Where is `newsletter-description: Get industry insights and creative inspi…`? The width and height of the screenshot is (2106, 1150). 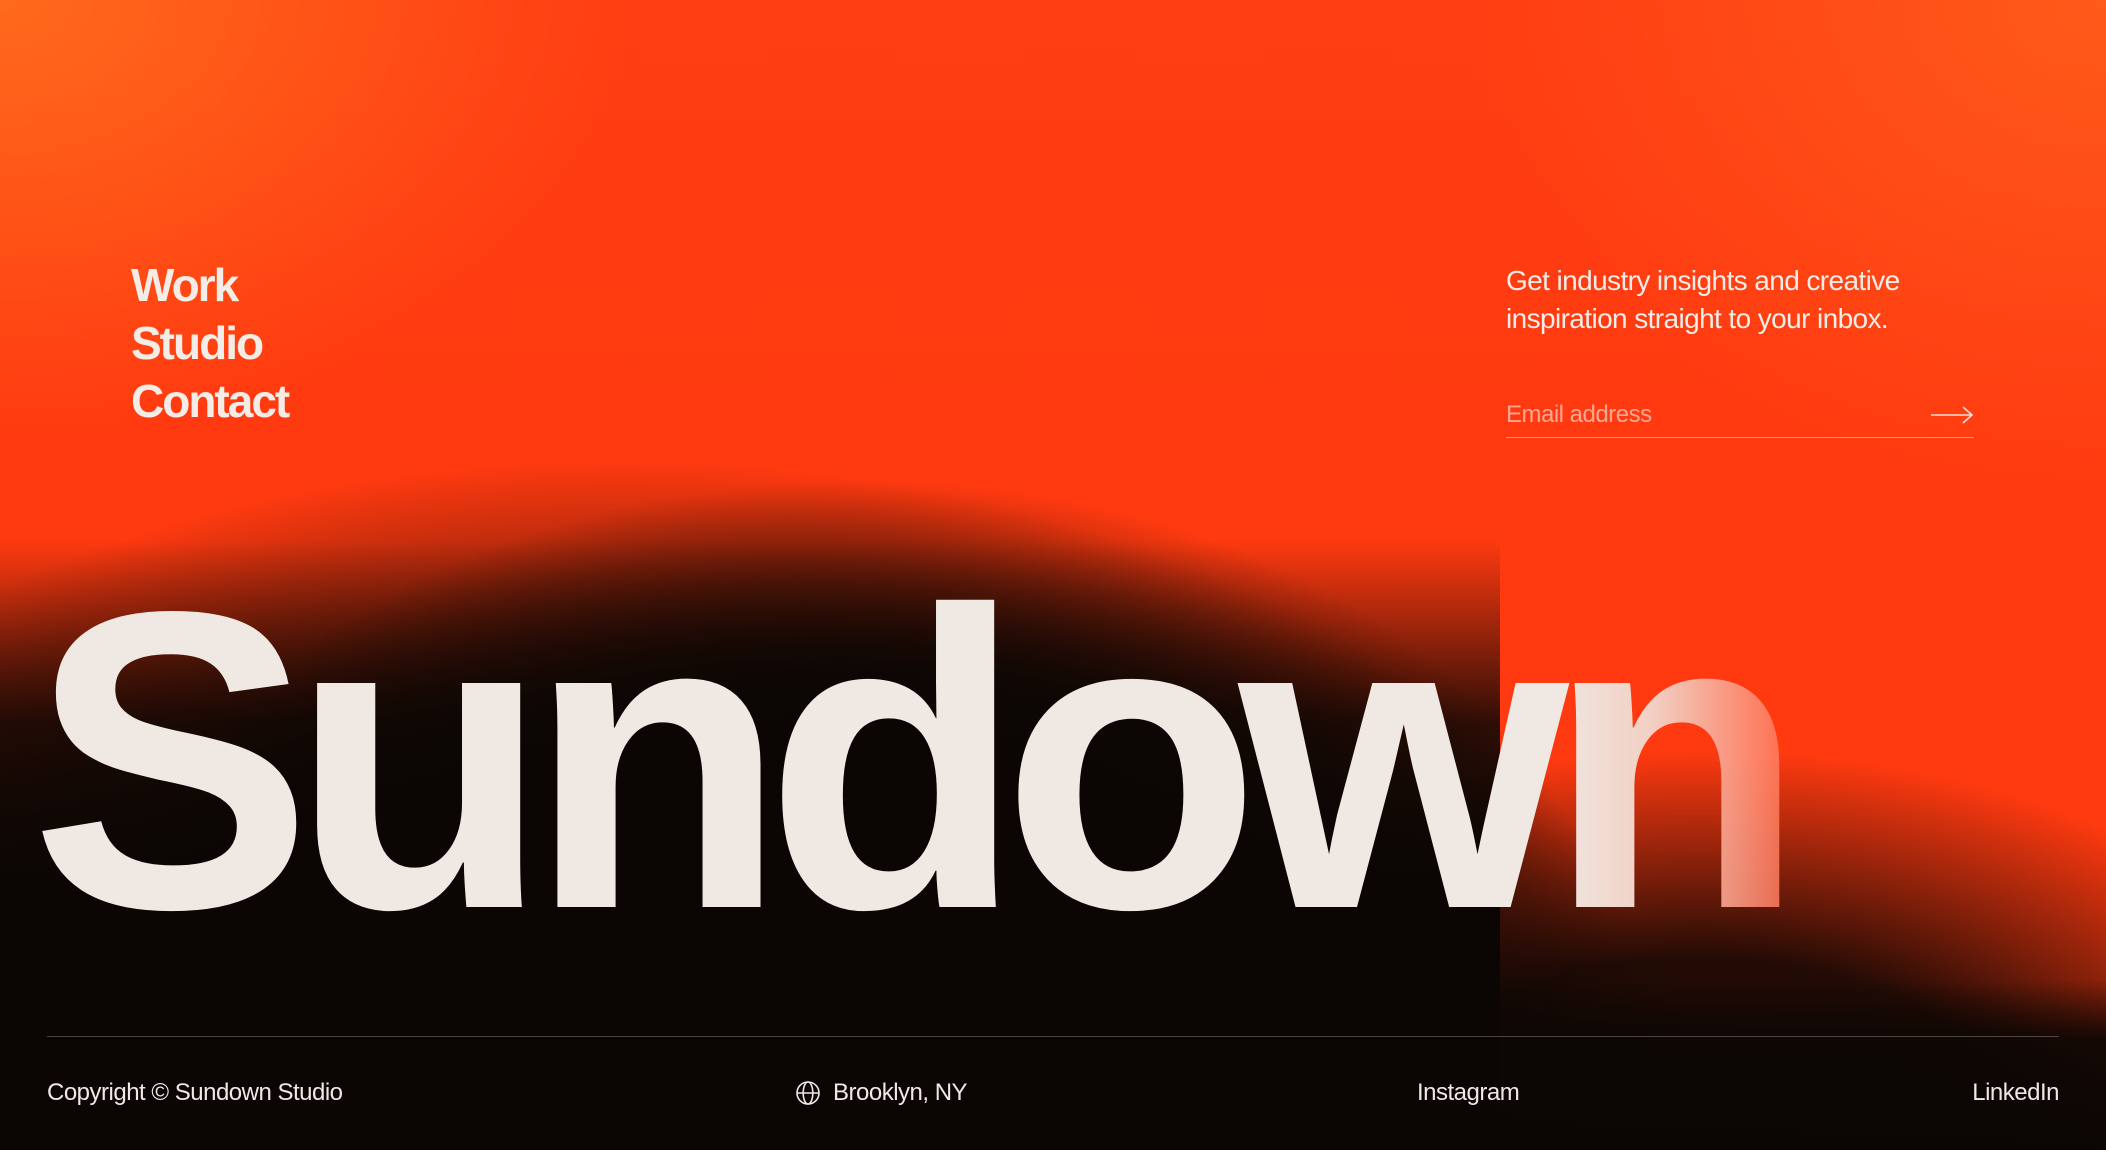 newsletter-description: Get industry insights and creative inspi… is located at coordinates (1740, 300).